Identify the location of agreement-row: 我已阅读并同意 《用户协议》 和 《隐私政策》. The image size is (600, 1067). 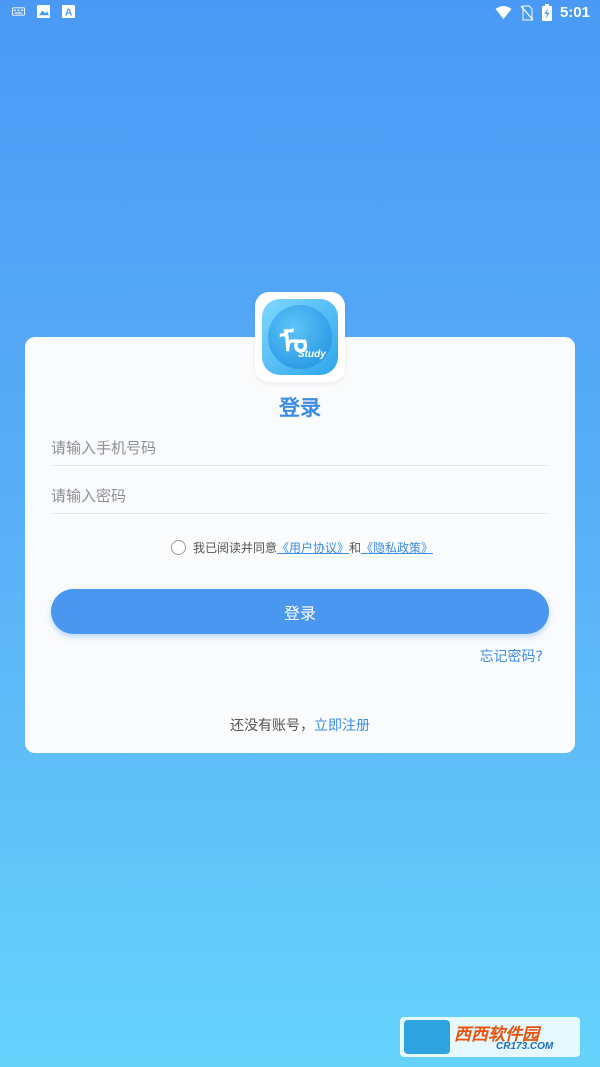
(302, 547).